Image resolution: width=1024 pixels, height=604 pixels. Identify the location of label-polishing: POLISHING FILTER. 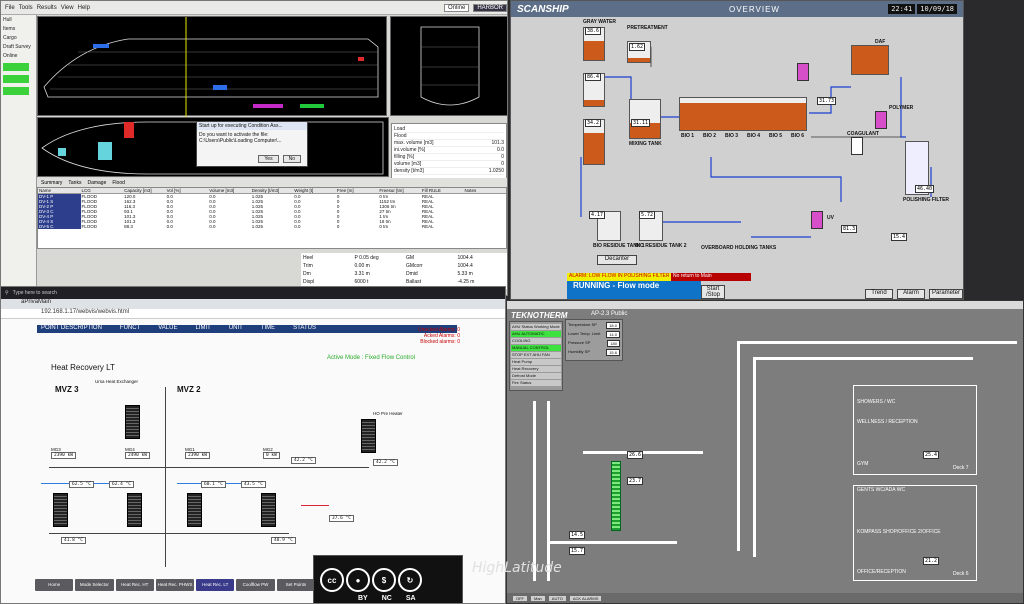
(926, 200).